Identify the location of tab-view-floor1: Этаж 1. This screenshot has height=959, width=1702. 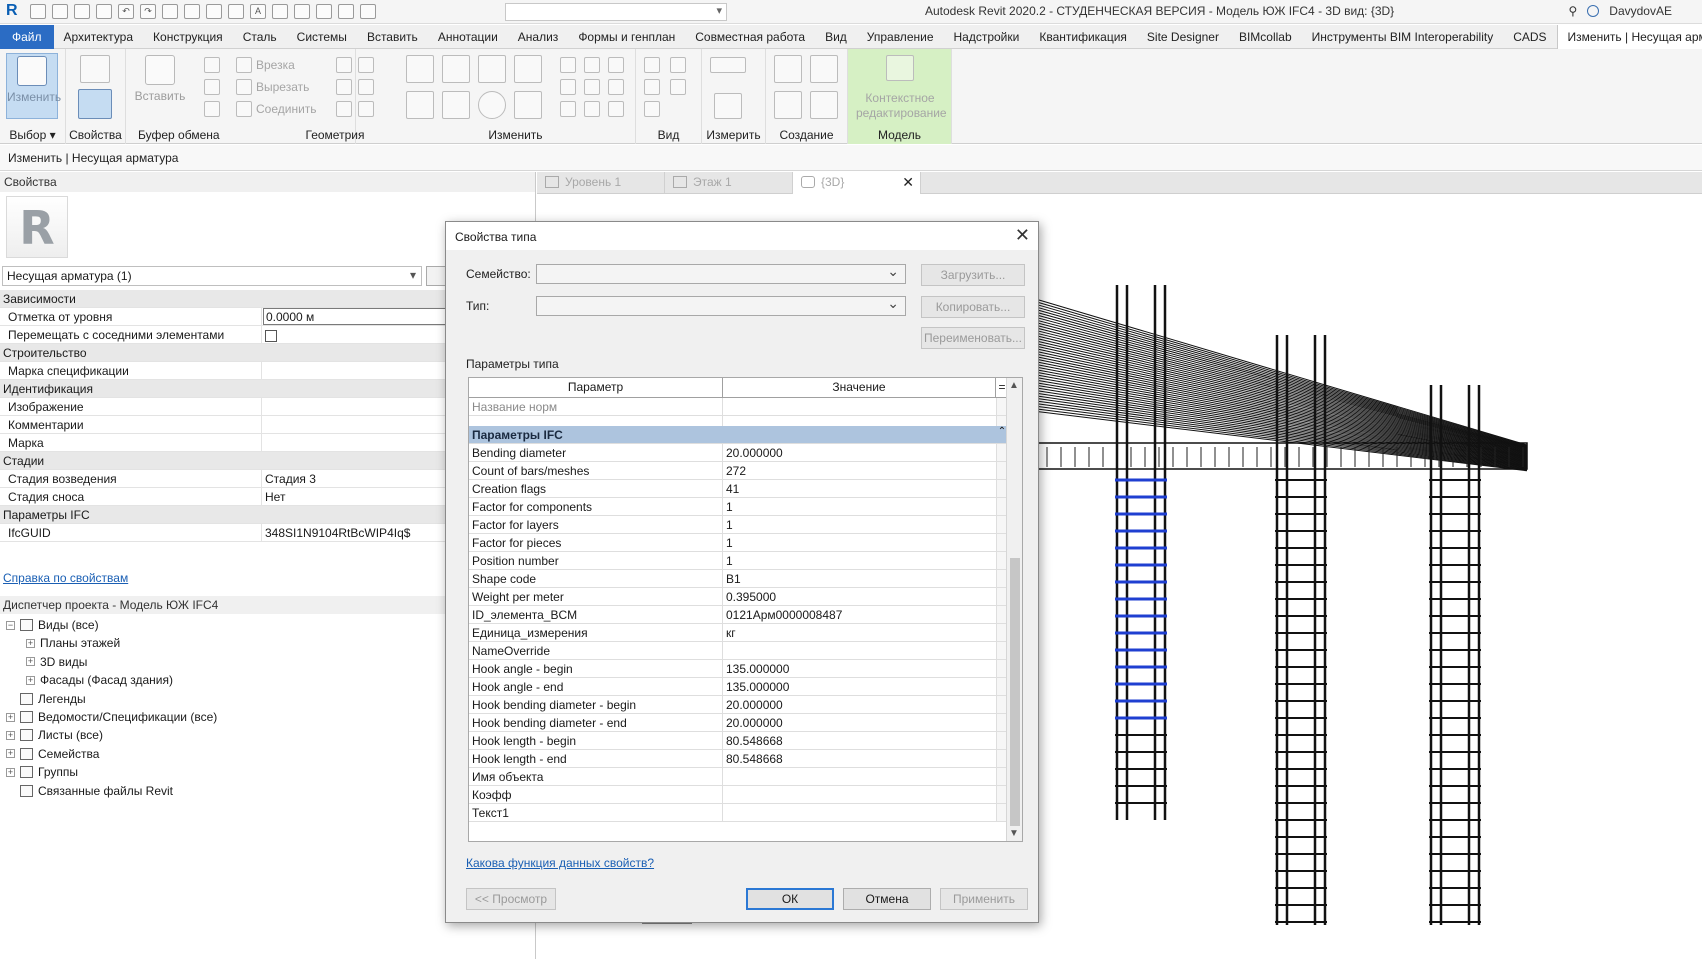
(729, 183).